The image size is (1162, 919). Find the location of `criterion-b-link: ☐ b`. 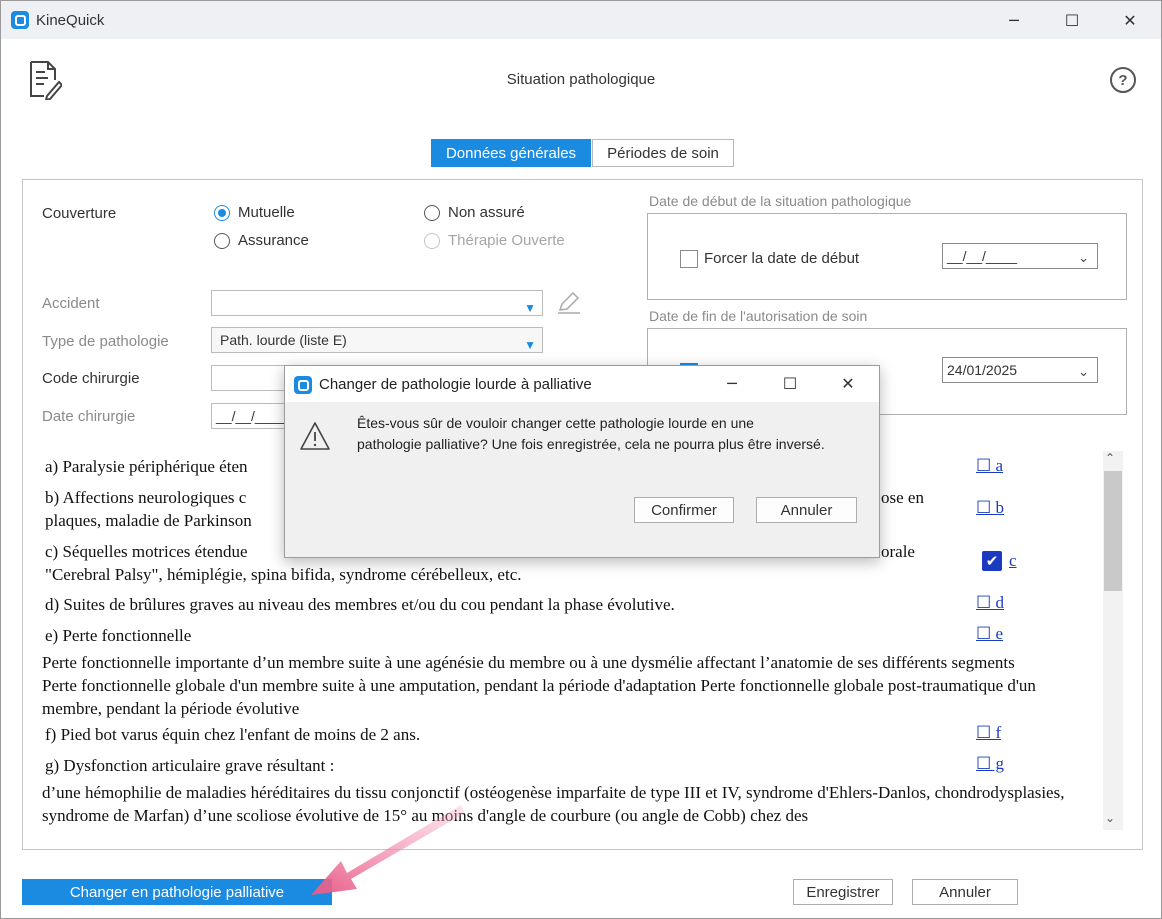

criterion-b-link: ☐ b is located at coordinates (990, 508).